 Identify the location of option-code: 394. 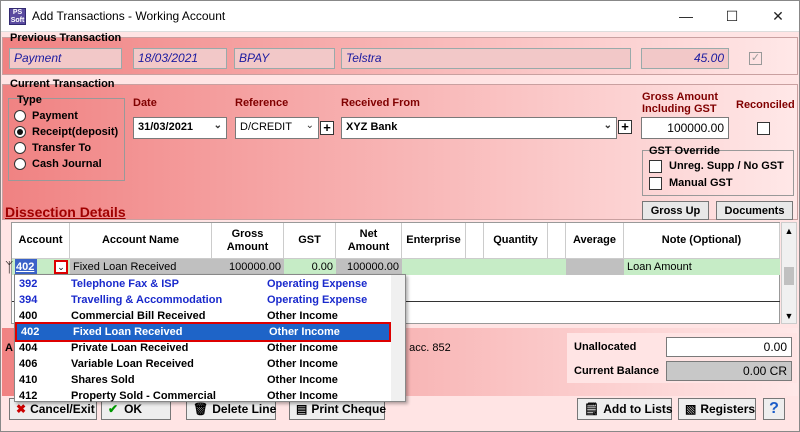
(28, 300).